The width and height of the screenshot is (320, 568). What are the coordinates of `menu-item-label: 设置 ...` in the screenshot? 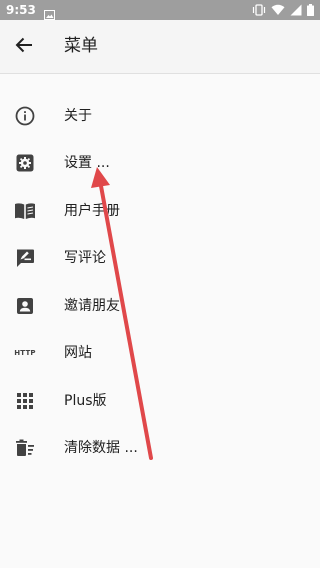 It's located at (87, 163).